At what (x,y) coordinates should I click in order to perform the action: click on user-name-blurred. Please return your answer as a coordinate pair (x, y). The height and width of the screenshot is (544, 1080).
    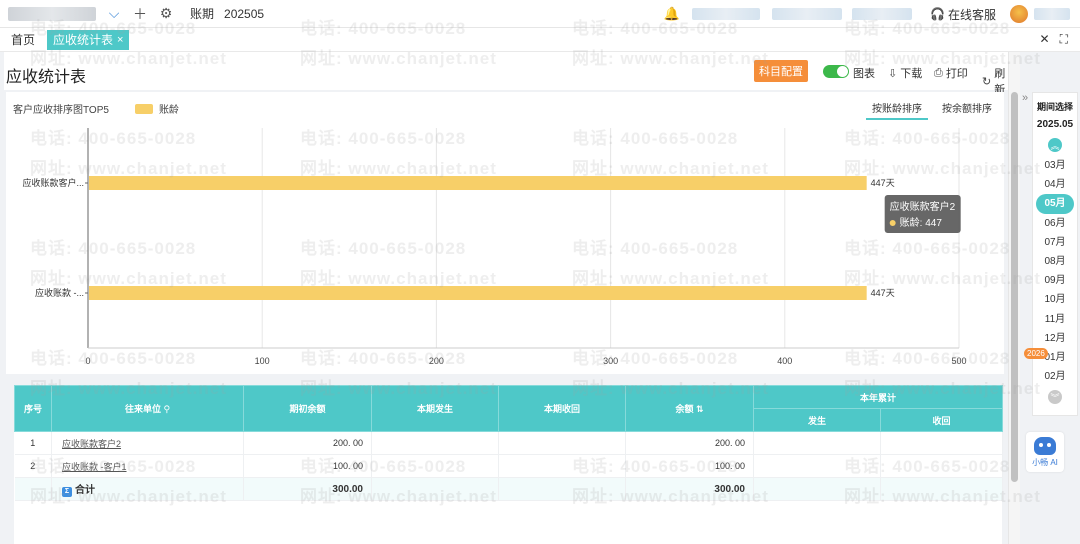
    Looking at the image, I should click on (1052, 14).